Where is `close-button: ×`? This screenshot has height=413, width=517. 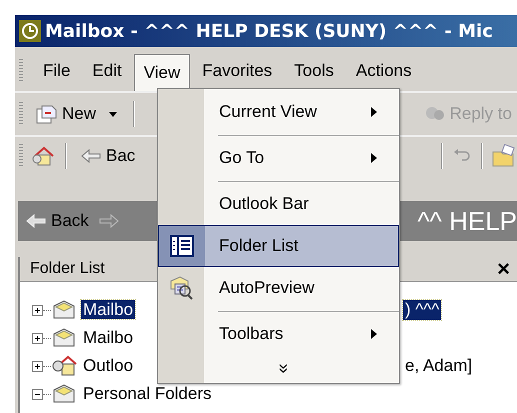
close-button: × is located at coordinates (503, 269).